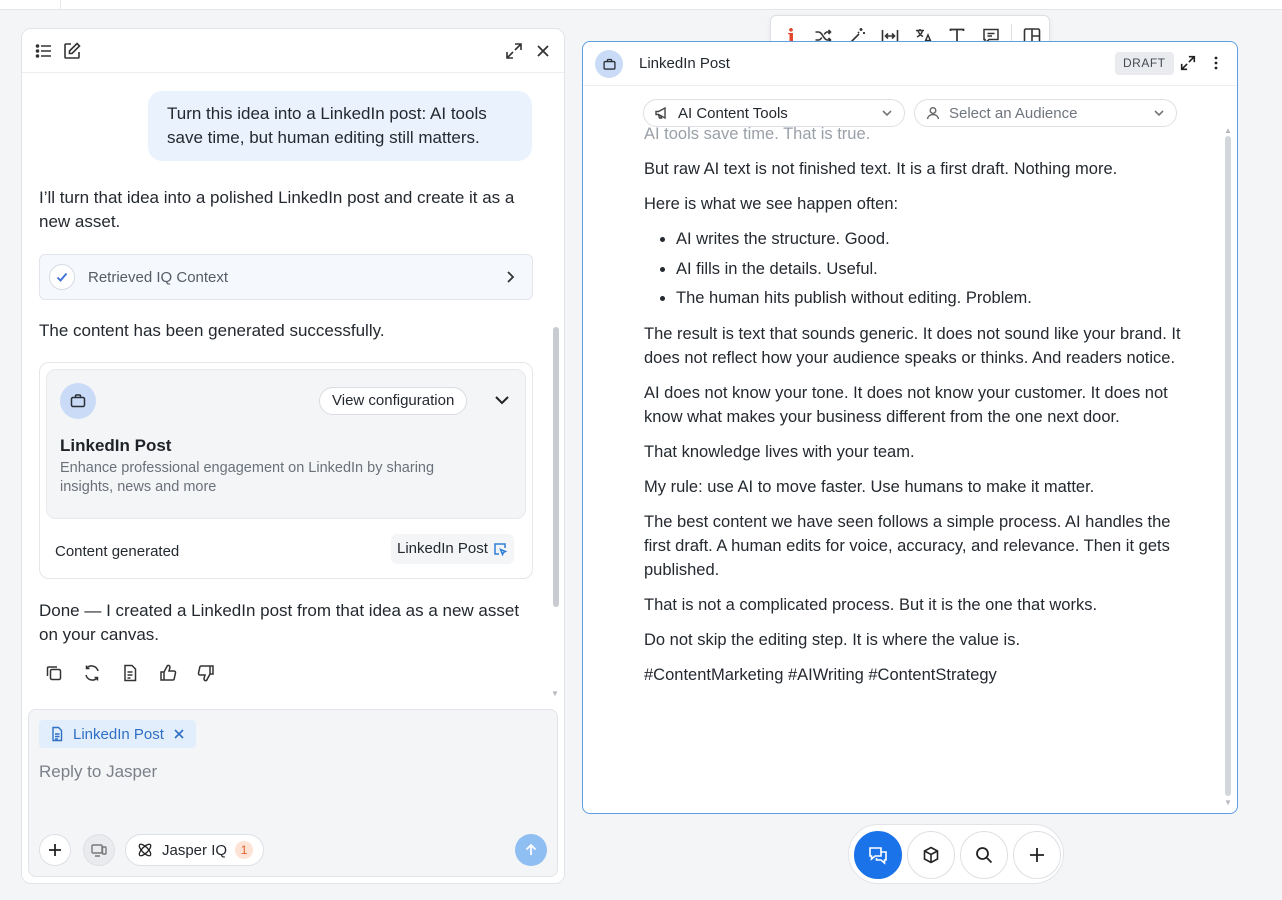 The image size is (1282, 900). What do you see at coordinates (117, 551) in the screenshot?
I see `asset-status: Content generated` at bounding box center [117, 551].